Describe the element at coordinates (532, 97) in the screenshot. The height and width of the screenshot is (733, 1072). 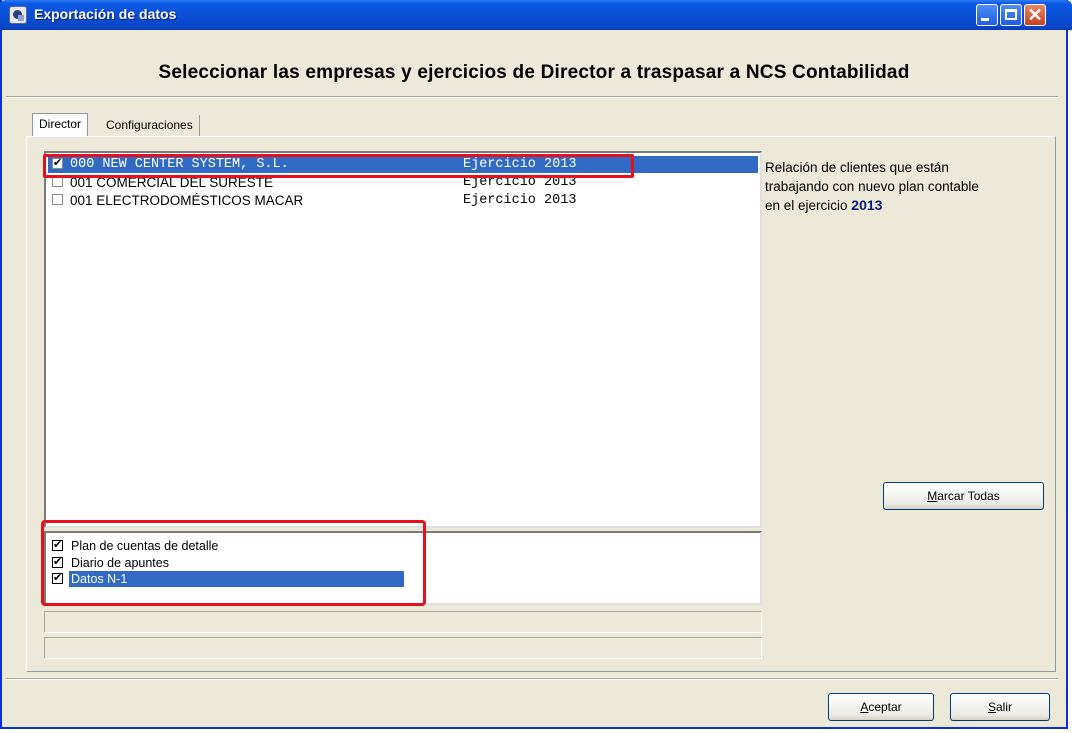
I see `heading-divider` at that location.